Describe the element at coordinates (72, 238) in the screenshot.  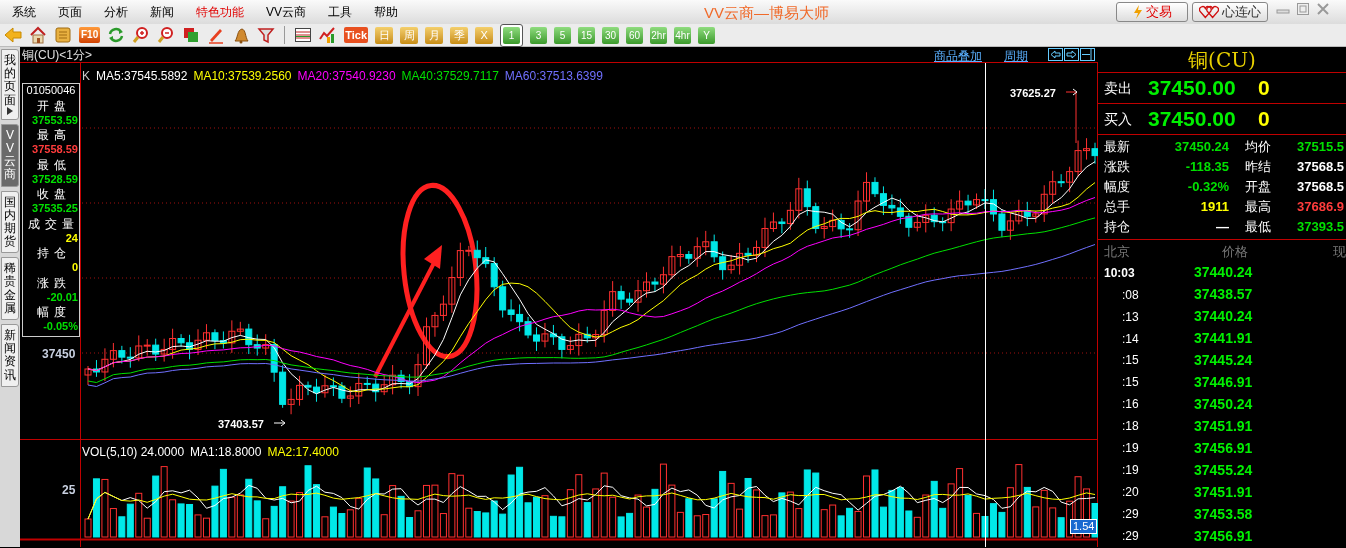
I see `info-value: 24` at that location.